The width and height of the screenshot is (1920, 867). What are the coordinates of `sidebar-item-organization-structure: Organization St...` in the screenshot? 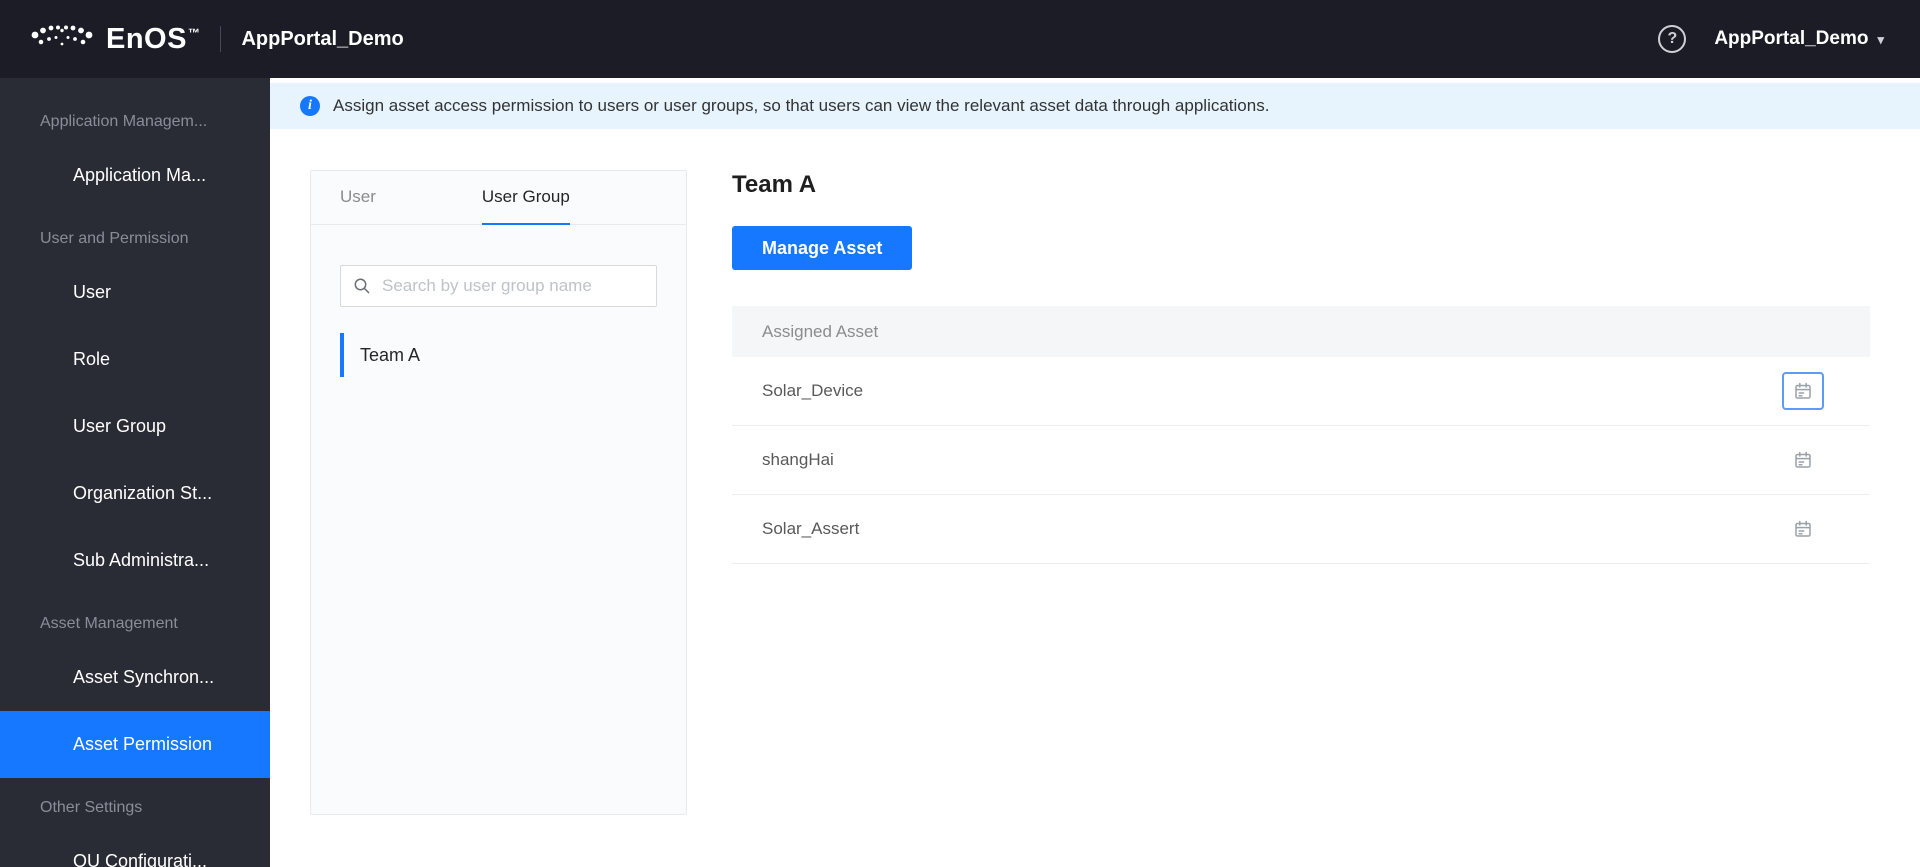 It's located at (135, 493).